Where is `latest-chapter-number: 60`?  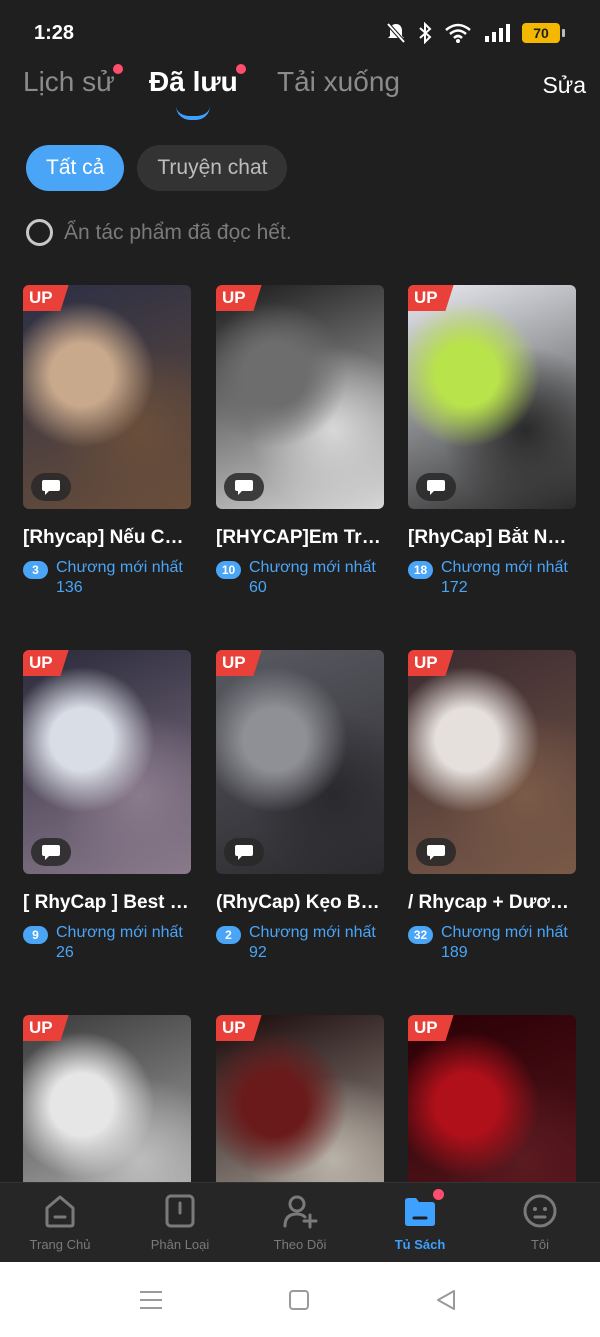
latest-chapter-number: 60 is located at coordinates (258, 587).